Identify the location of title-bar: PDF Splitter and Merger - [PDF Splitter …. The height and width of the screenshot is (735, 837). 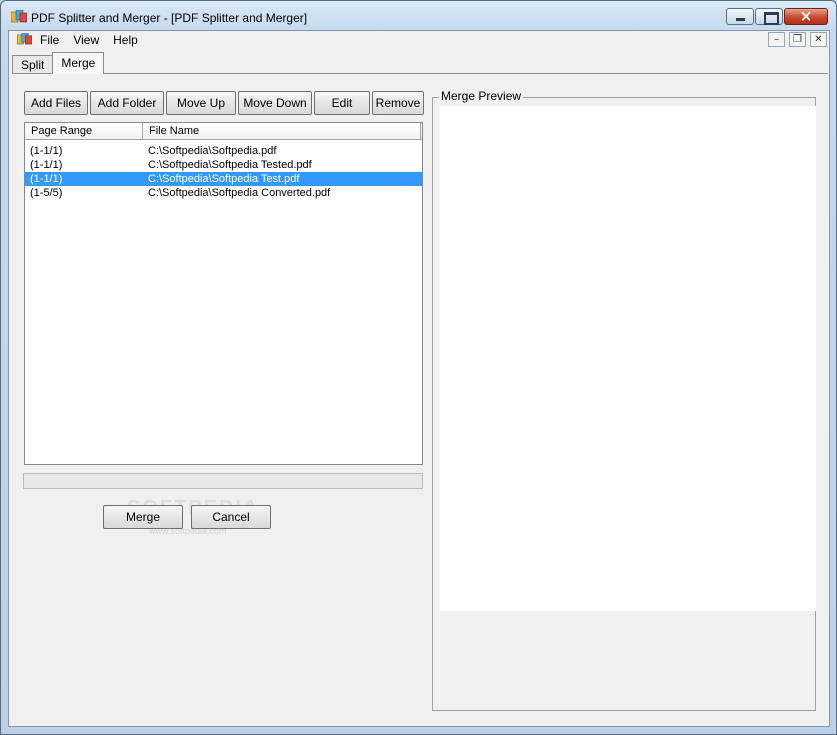
(418, 16).